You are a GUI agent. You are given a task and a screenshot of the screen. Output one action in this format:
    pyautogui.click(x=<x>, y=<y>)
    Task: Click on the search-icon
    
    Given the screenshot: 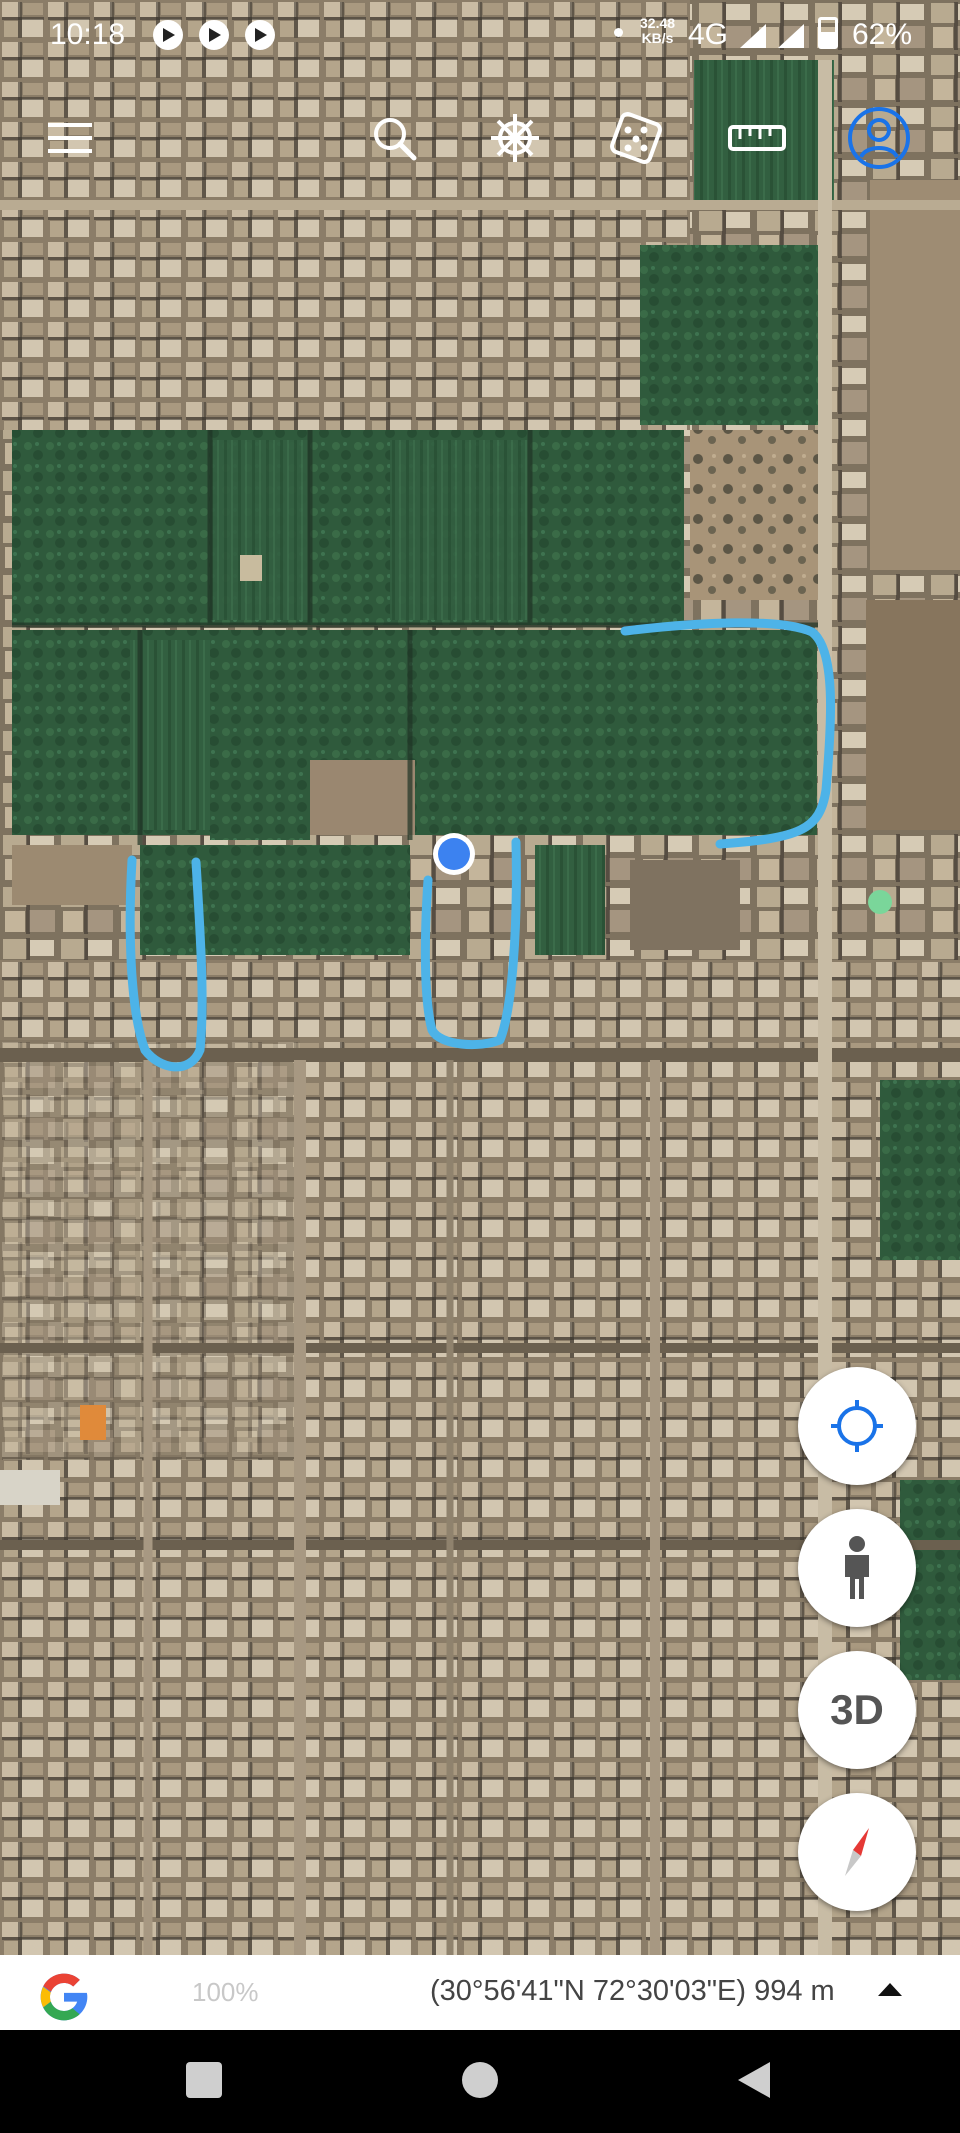 What is the action you would take?
    pyautogui.click(x=395, y=139)
    